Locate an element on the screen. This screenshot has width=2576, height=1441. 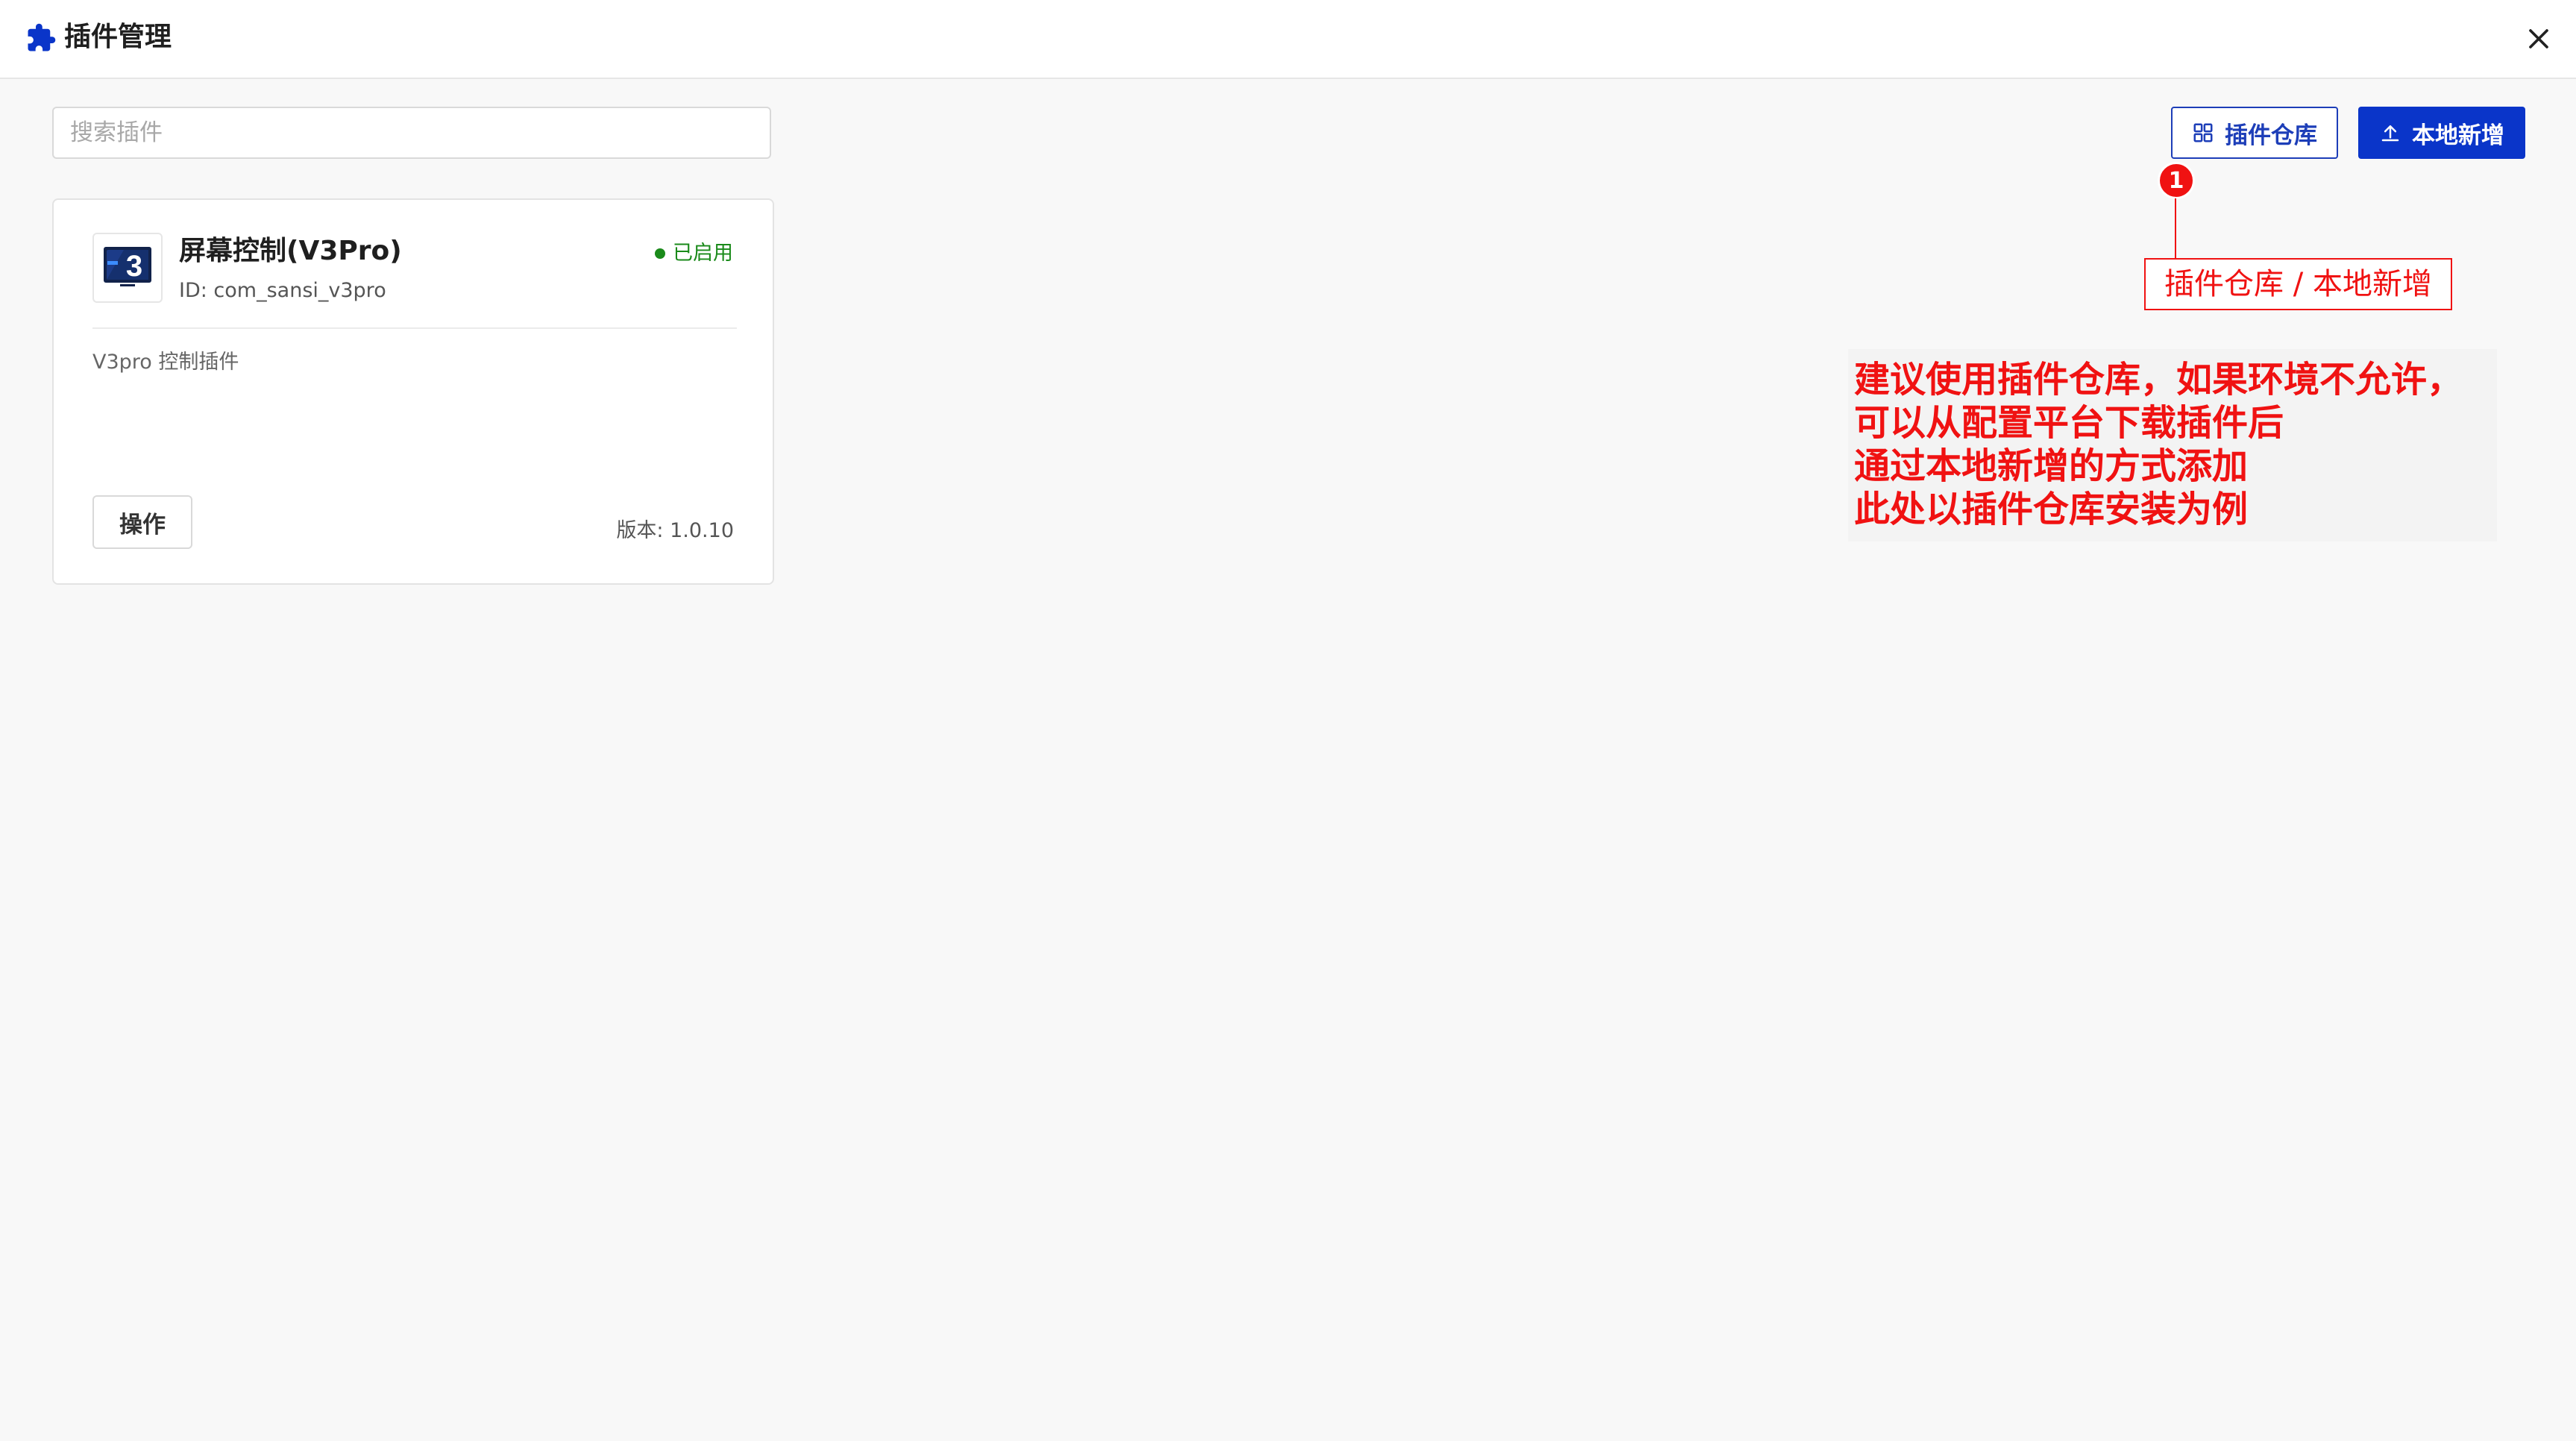
annotation-connector is located at coordinates (2176, 228).